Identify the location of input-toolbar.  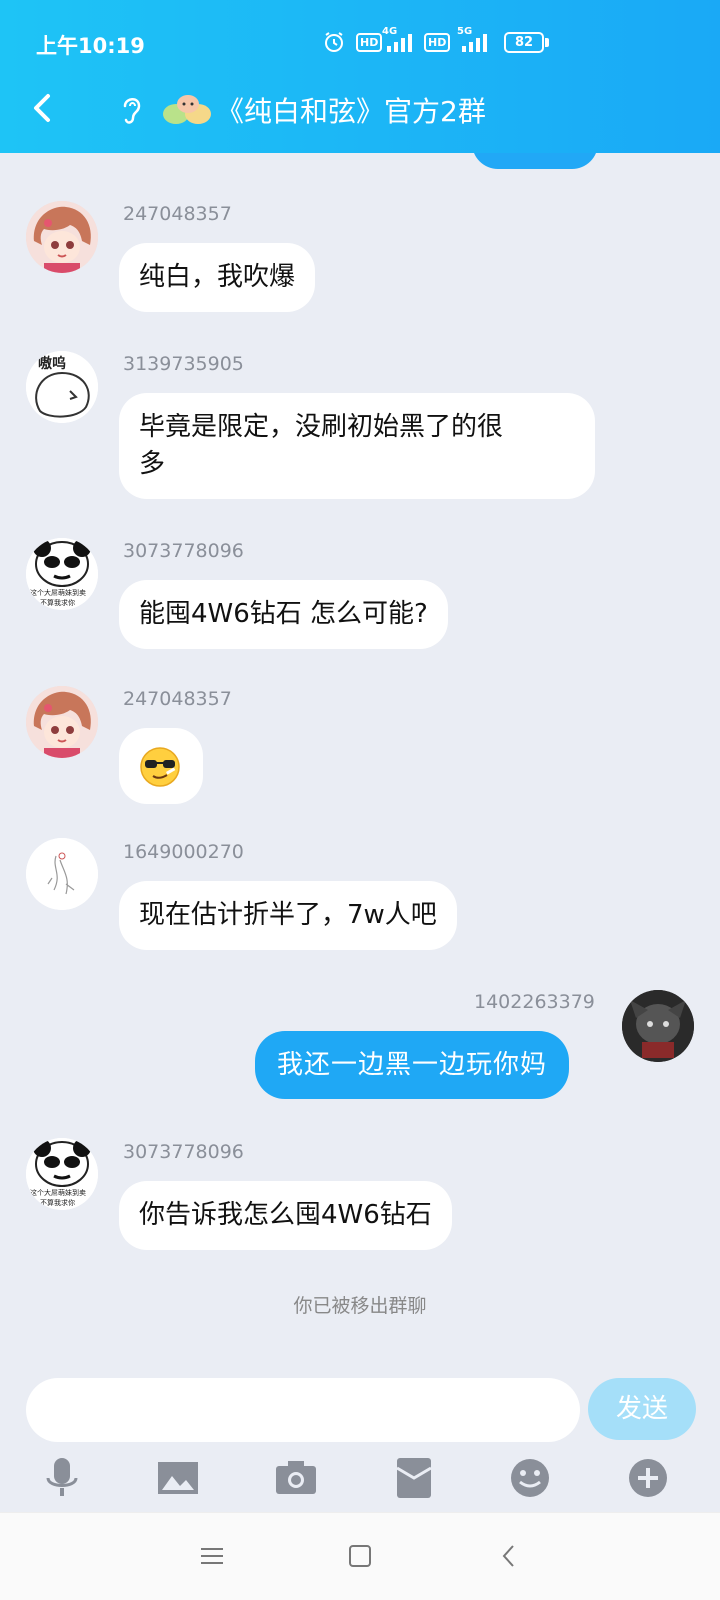
(360, 1478).